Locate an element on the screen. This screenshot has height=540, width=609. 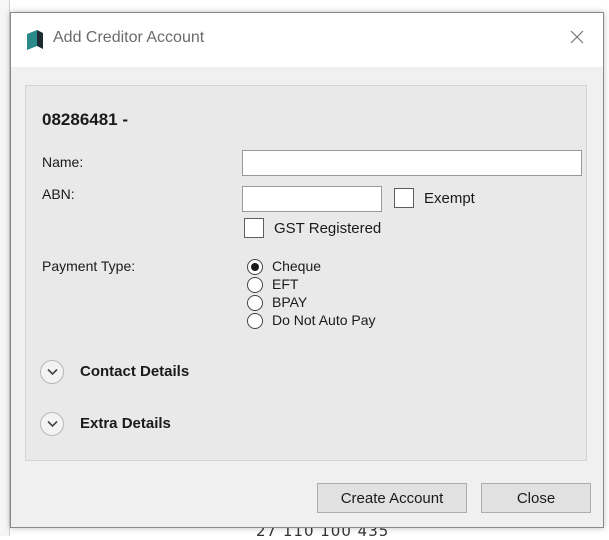
gst-registered-checkbox is located at coordinates (254, 228).